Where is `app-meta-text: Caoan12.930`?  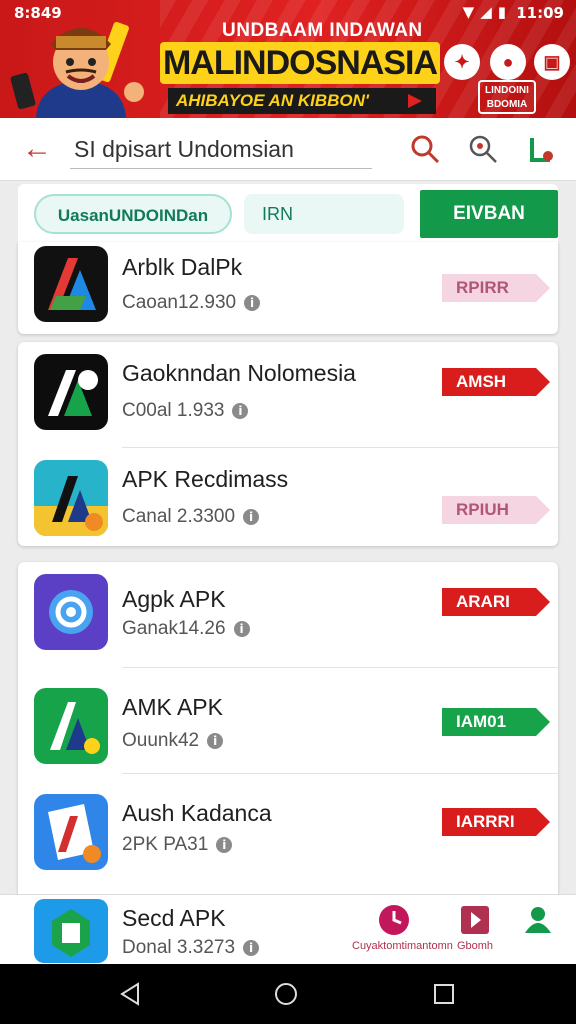
app-meta-text: Caoan12.930 is located at coordinates (179, 302).